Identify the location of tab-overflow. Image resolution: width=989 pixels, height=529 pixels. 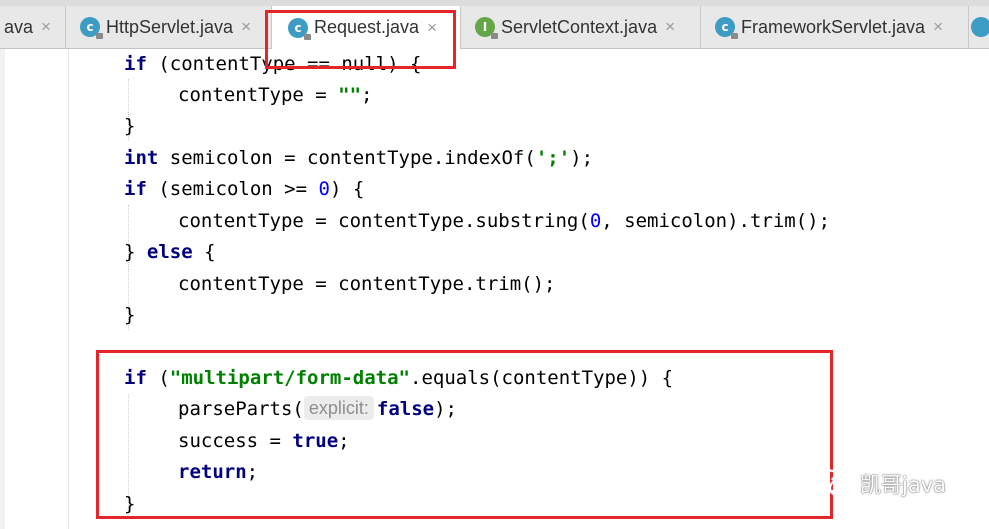
(979, 27).